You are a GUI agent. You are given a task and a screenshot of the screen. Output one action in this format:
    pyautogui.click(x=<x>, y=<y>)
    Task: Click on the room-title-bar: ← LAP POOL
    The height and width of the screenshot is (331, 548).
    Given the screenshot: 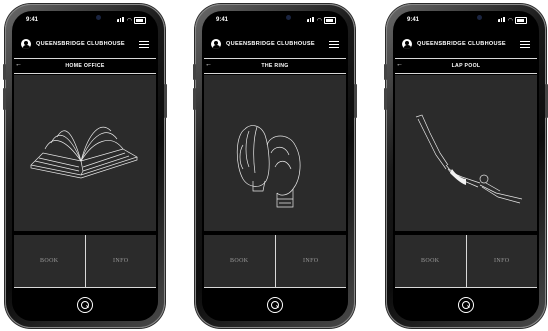 What is the action you would take?
    pyautogui.click(x=466, y=66)
    